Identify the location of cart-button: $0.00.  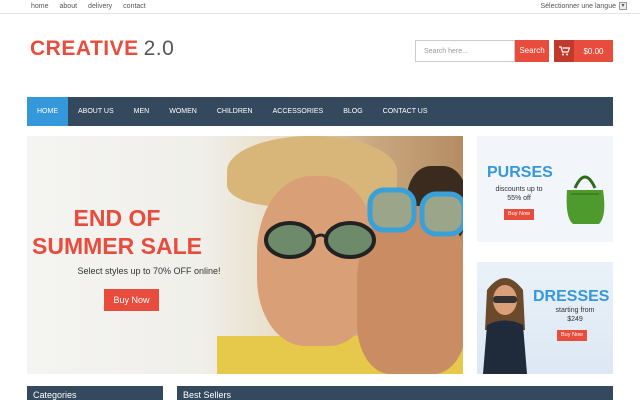
(583, 51).